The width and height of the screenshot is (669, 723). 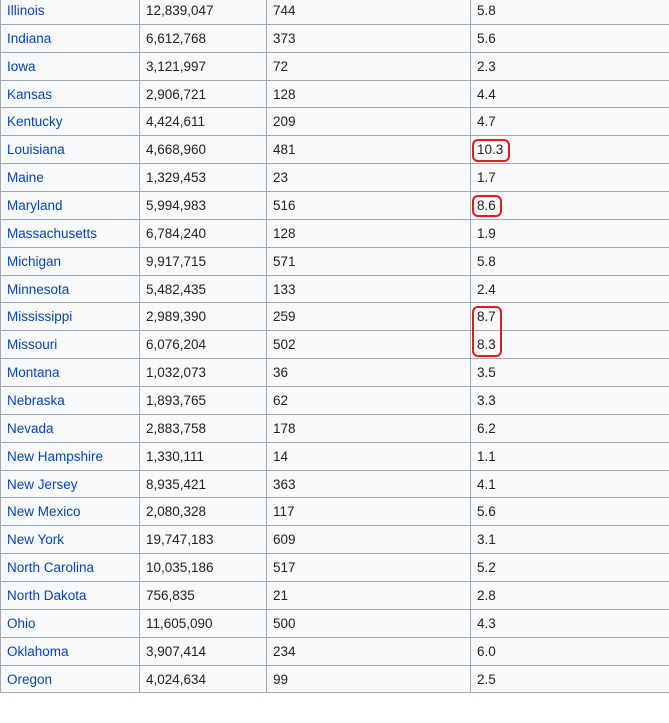 What do you see at coordinates (569, 595) in the screenshot?
I see `rate-cell: 2.8` at bounding box center [569, 595].